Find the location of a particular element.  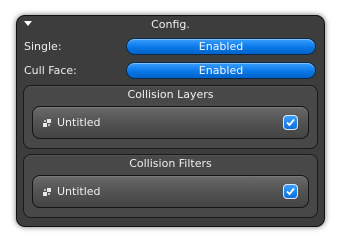

cull-face-label: Cull Face: is located at coordinates (50, 70).